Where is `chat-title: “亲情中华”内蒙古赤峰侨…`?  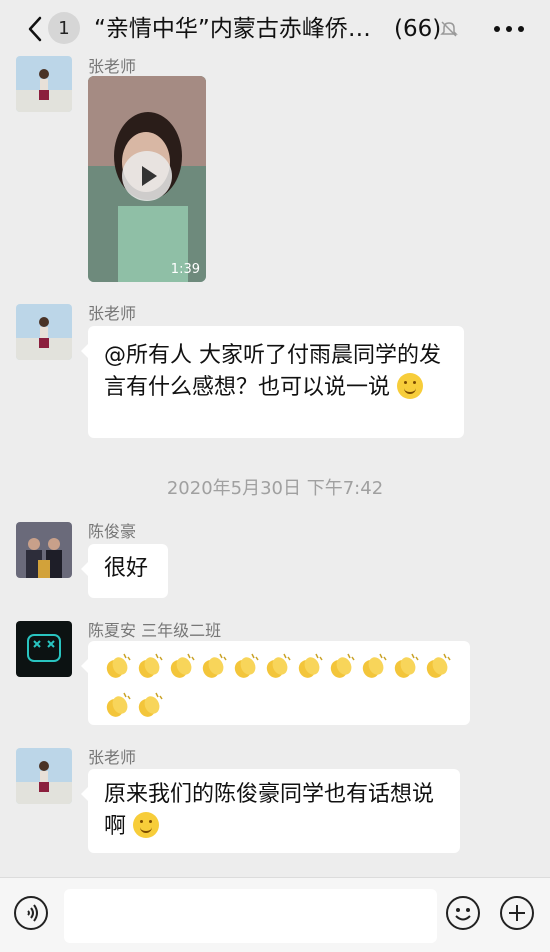 chat-title: “亲情中华”内蒙古赤峰侨… is located at coordinates (232, 29).